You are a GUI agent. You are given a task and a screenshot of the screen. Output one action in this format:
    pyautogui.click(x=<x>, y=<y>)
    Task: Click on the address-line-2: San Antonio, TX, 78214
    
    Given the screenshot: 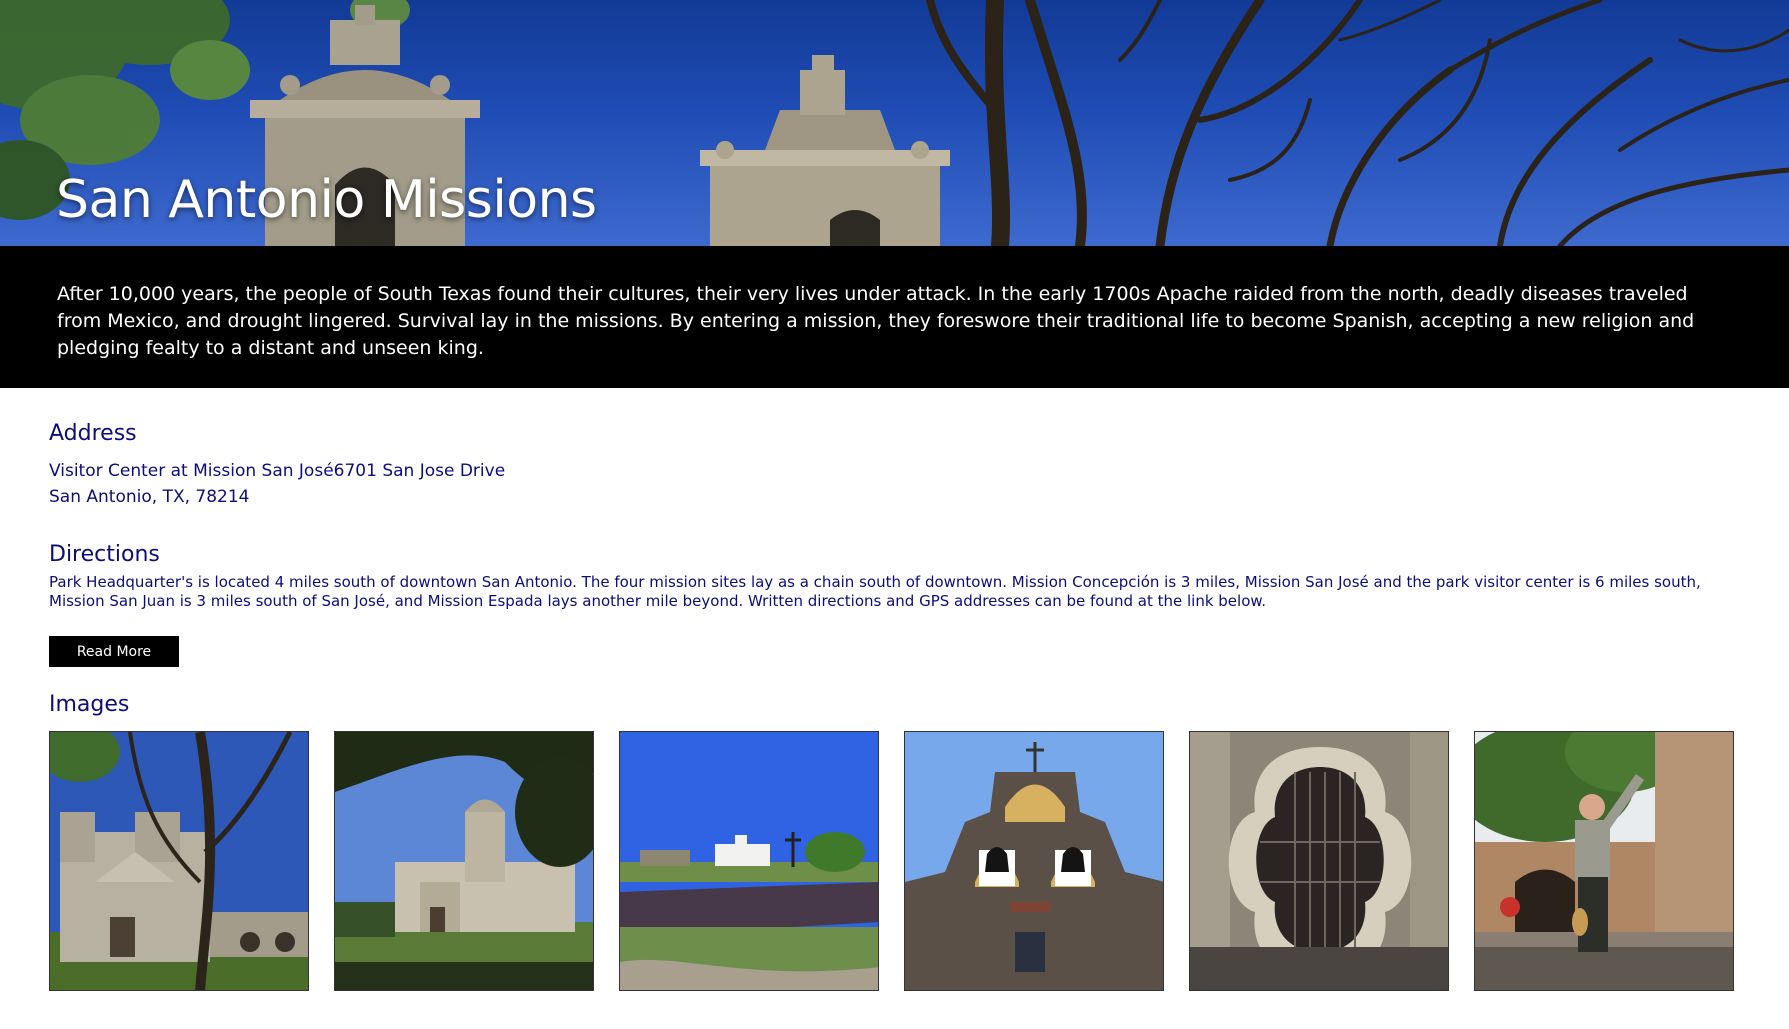 What is the action you would take?
    pyautogui.click(x=149, y=497)
    